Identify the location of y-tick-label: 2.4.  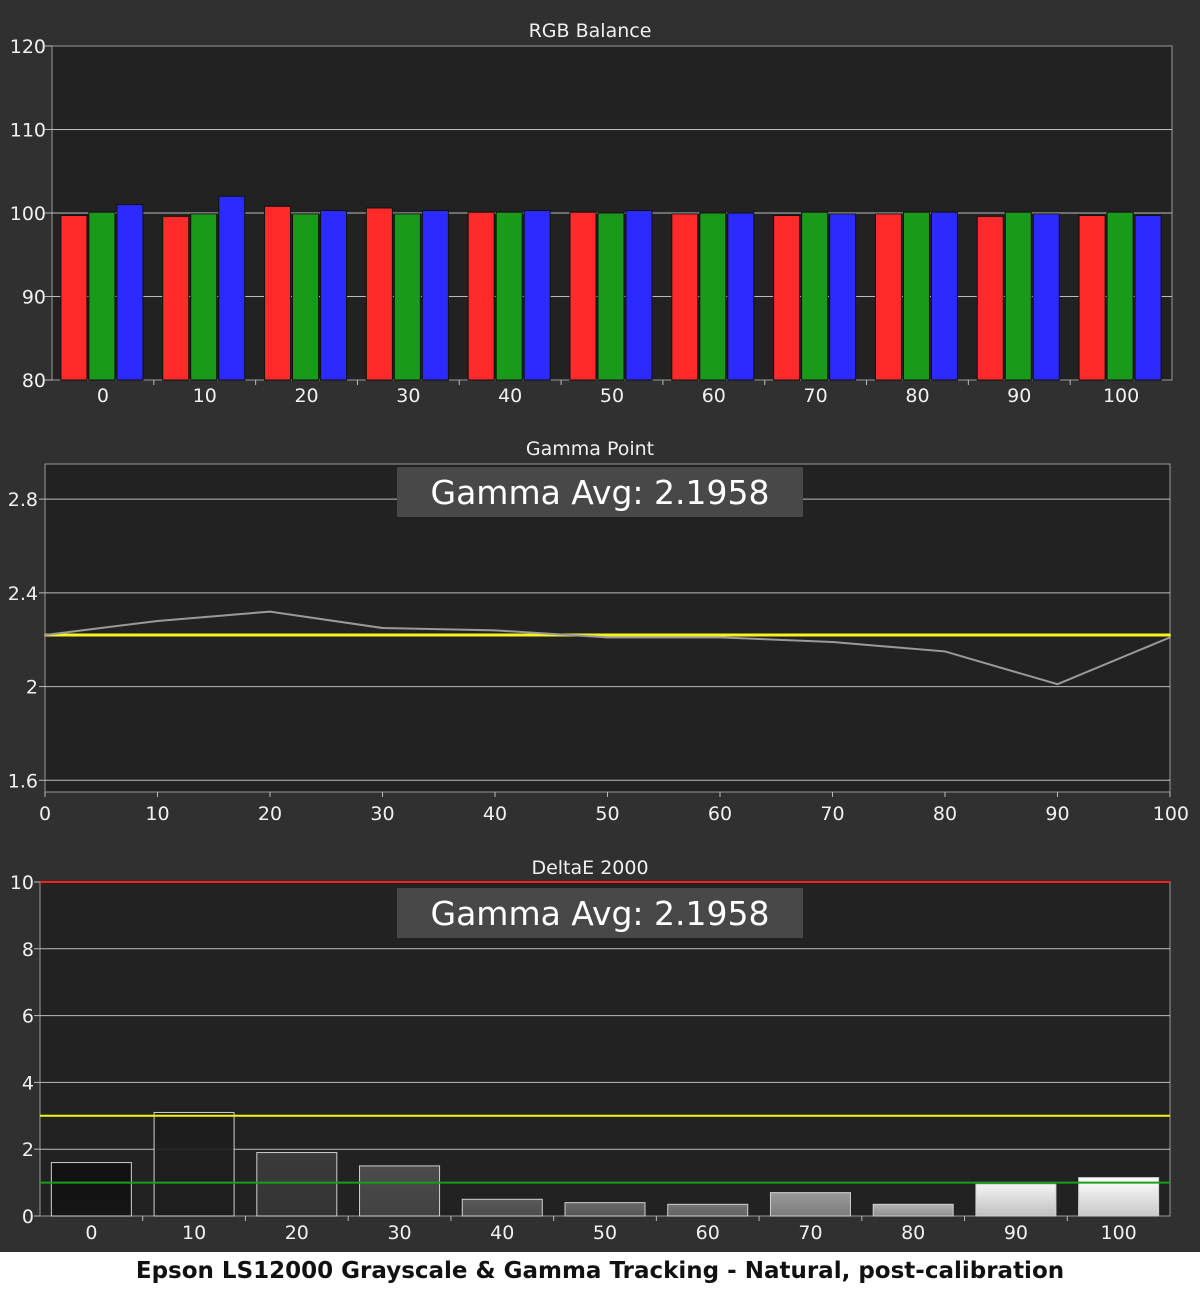
(23, 594).